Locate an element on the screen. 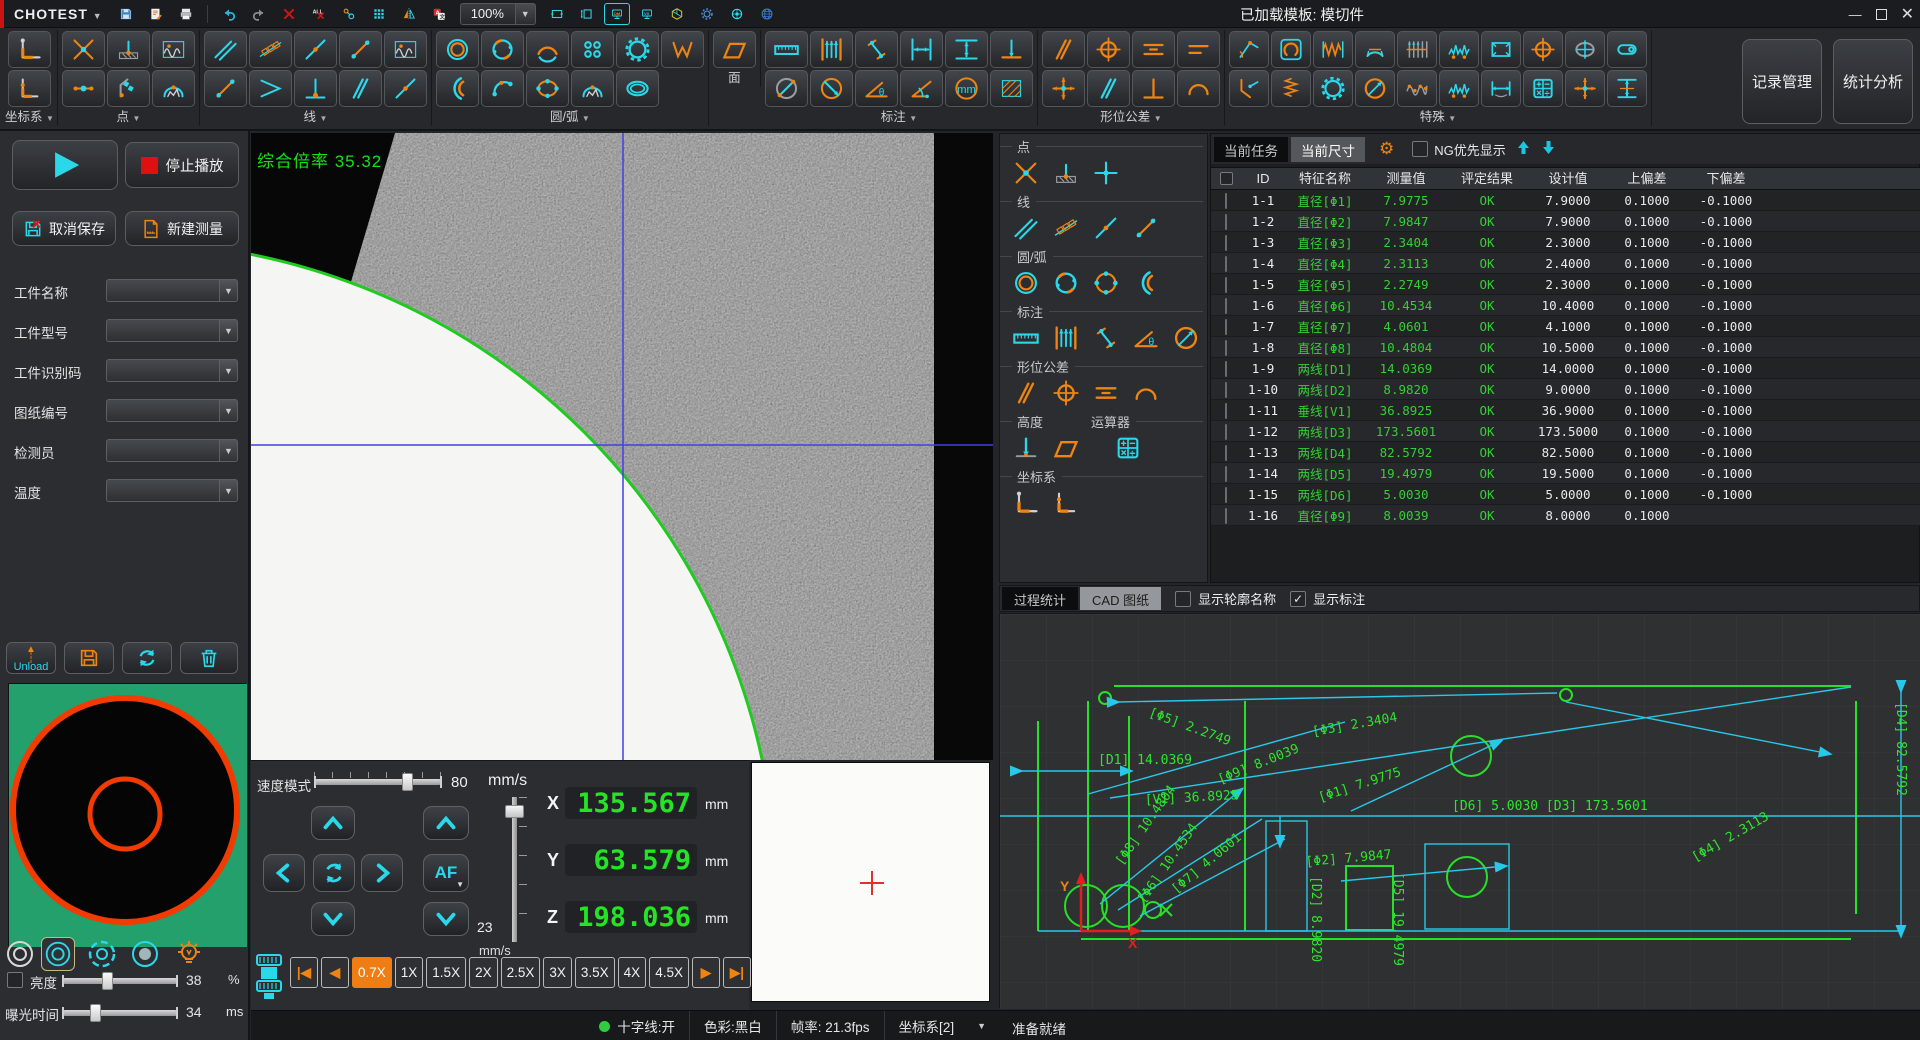 The width and height of the screenshot is (1920, 1040). new-measurement-button: 新建测量 is located at coordinates (182, 228).